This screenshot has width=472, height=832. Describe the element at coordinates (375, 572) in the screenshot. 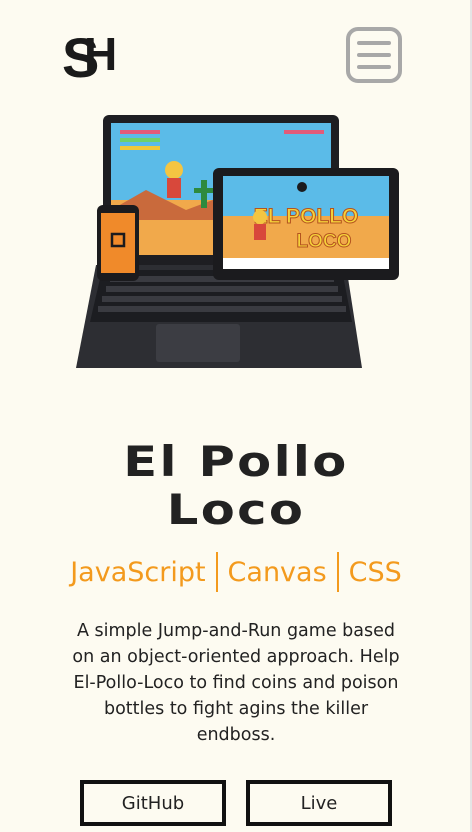

I see `tech-item-css: CSS` at that location.